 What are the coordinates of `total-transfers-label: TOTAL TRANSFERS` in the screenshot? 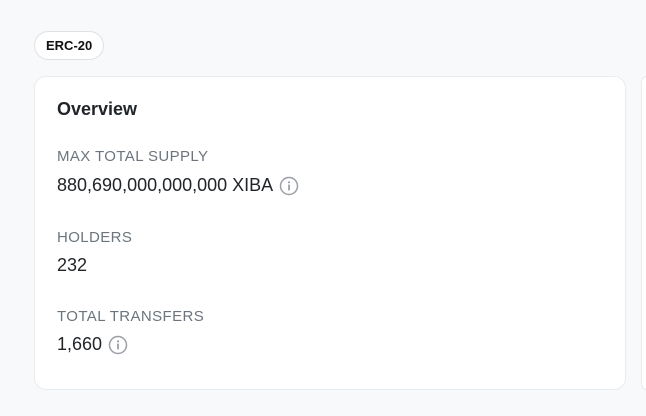 It's located at (131, 316).